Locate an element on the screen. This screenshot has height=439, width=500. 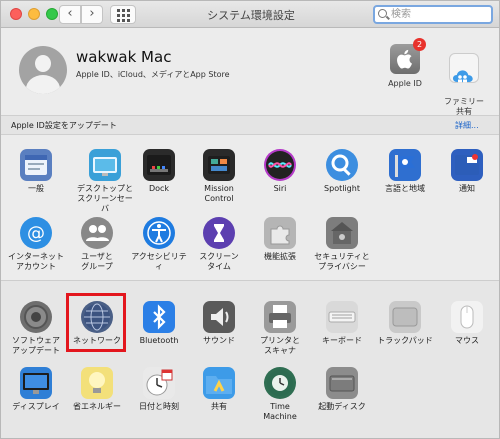
dock-icon is located at coordinates (159, 165).